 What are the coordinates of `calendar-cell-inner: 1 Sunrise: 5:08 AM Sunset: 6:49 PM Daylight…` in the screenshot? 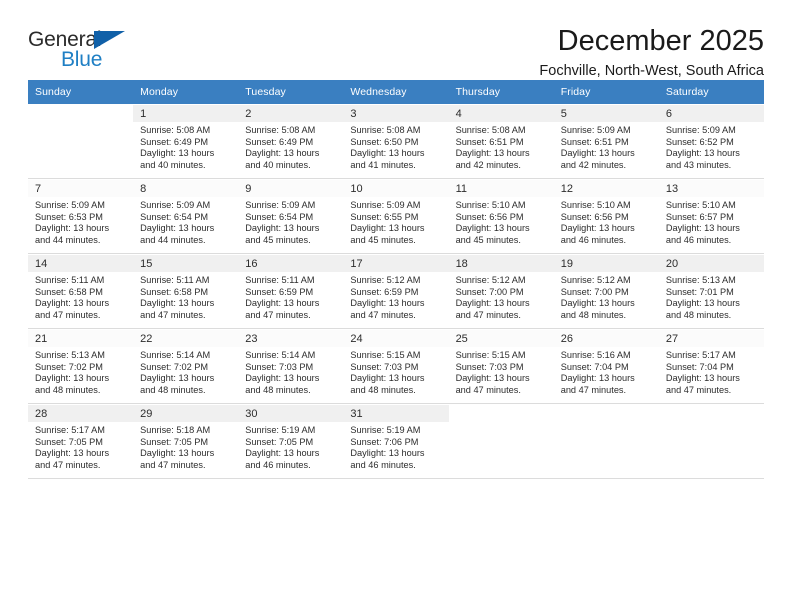 It's located at (186, 141).